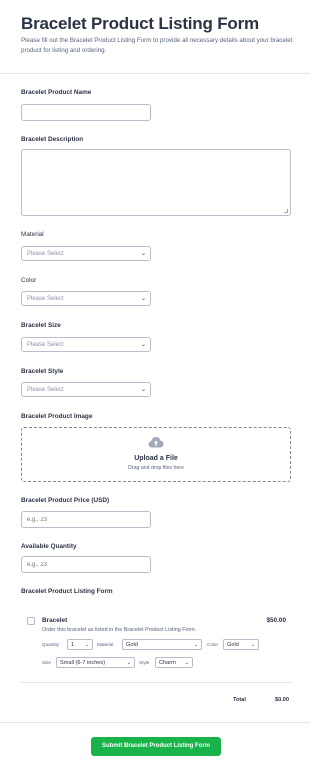 The image size is (320, 772). What do you see at coordinates (212, 644) in the screenshot?
I see `color-option-label: Color` at bounding box center [212, 644].